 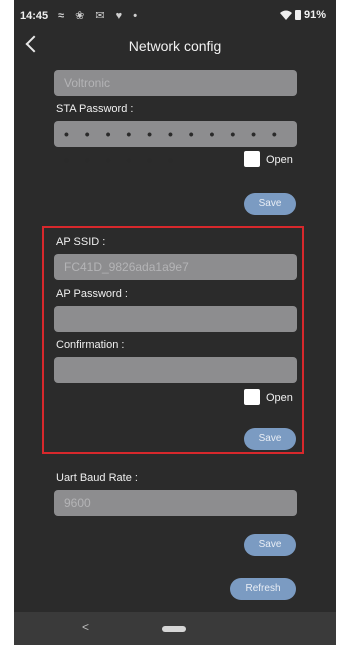 What do you see at coordinates (270, 439) in the screenshot?
I see `ap-save-button: Save` at bounding box center [270, 439].